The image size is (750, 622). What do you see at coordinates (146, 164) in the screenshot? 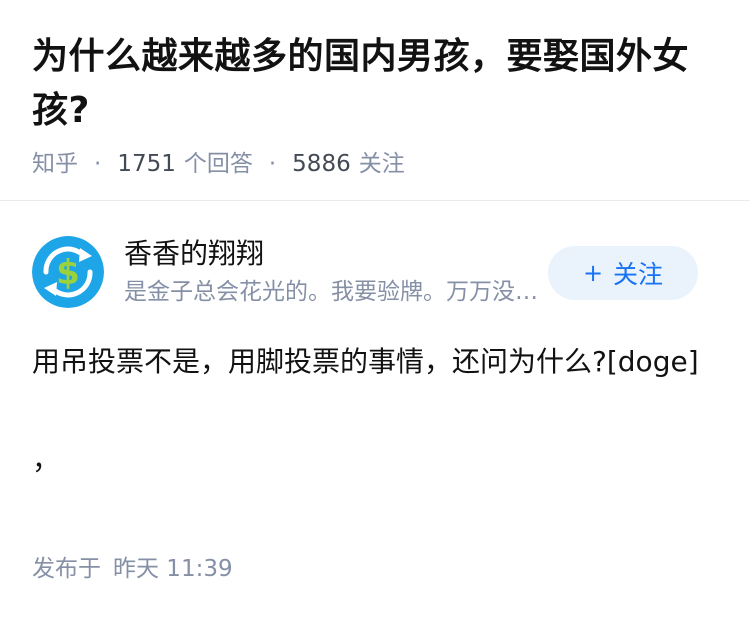
I see `answers-count: 1751` at bounding box center [146, 164].